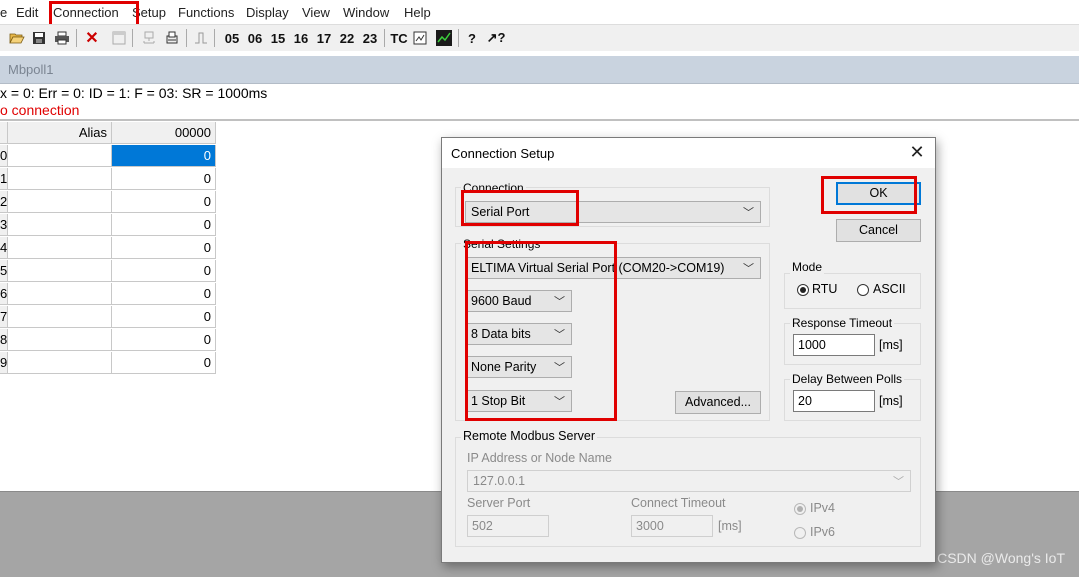 The width and height of the screenshot is (1079, 577). I want to click on ip-address-select: 127.0.0.1 ﹀, so click(689, 481).